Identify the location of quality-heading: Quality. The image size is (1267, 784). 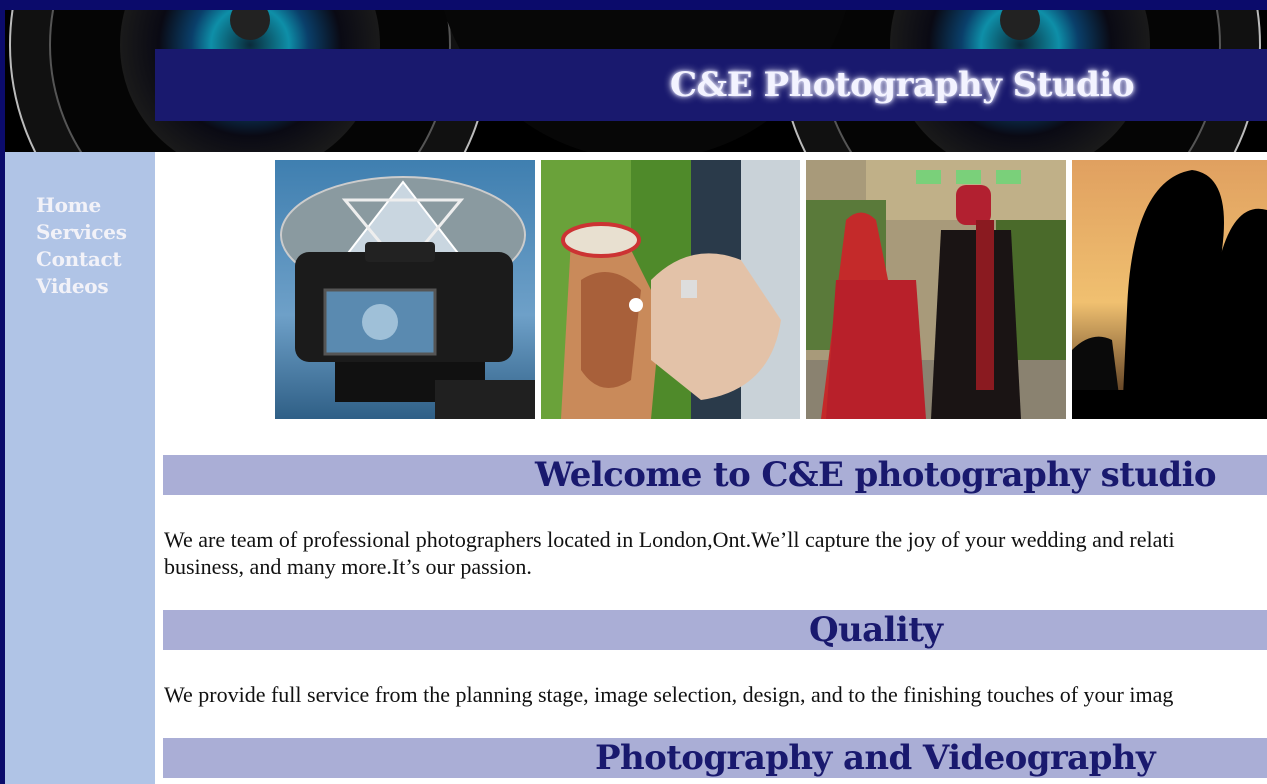
(876, 630).